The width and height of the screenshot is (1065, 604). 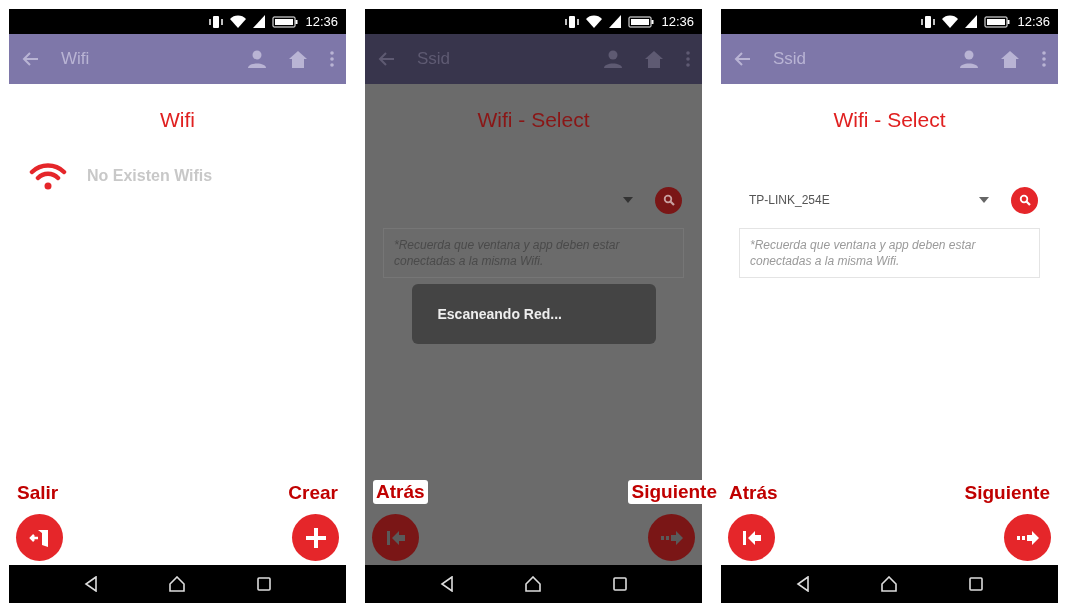 I want to click on page-heading: Wifi, so click(x=177, y=120).